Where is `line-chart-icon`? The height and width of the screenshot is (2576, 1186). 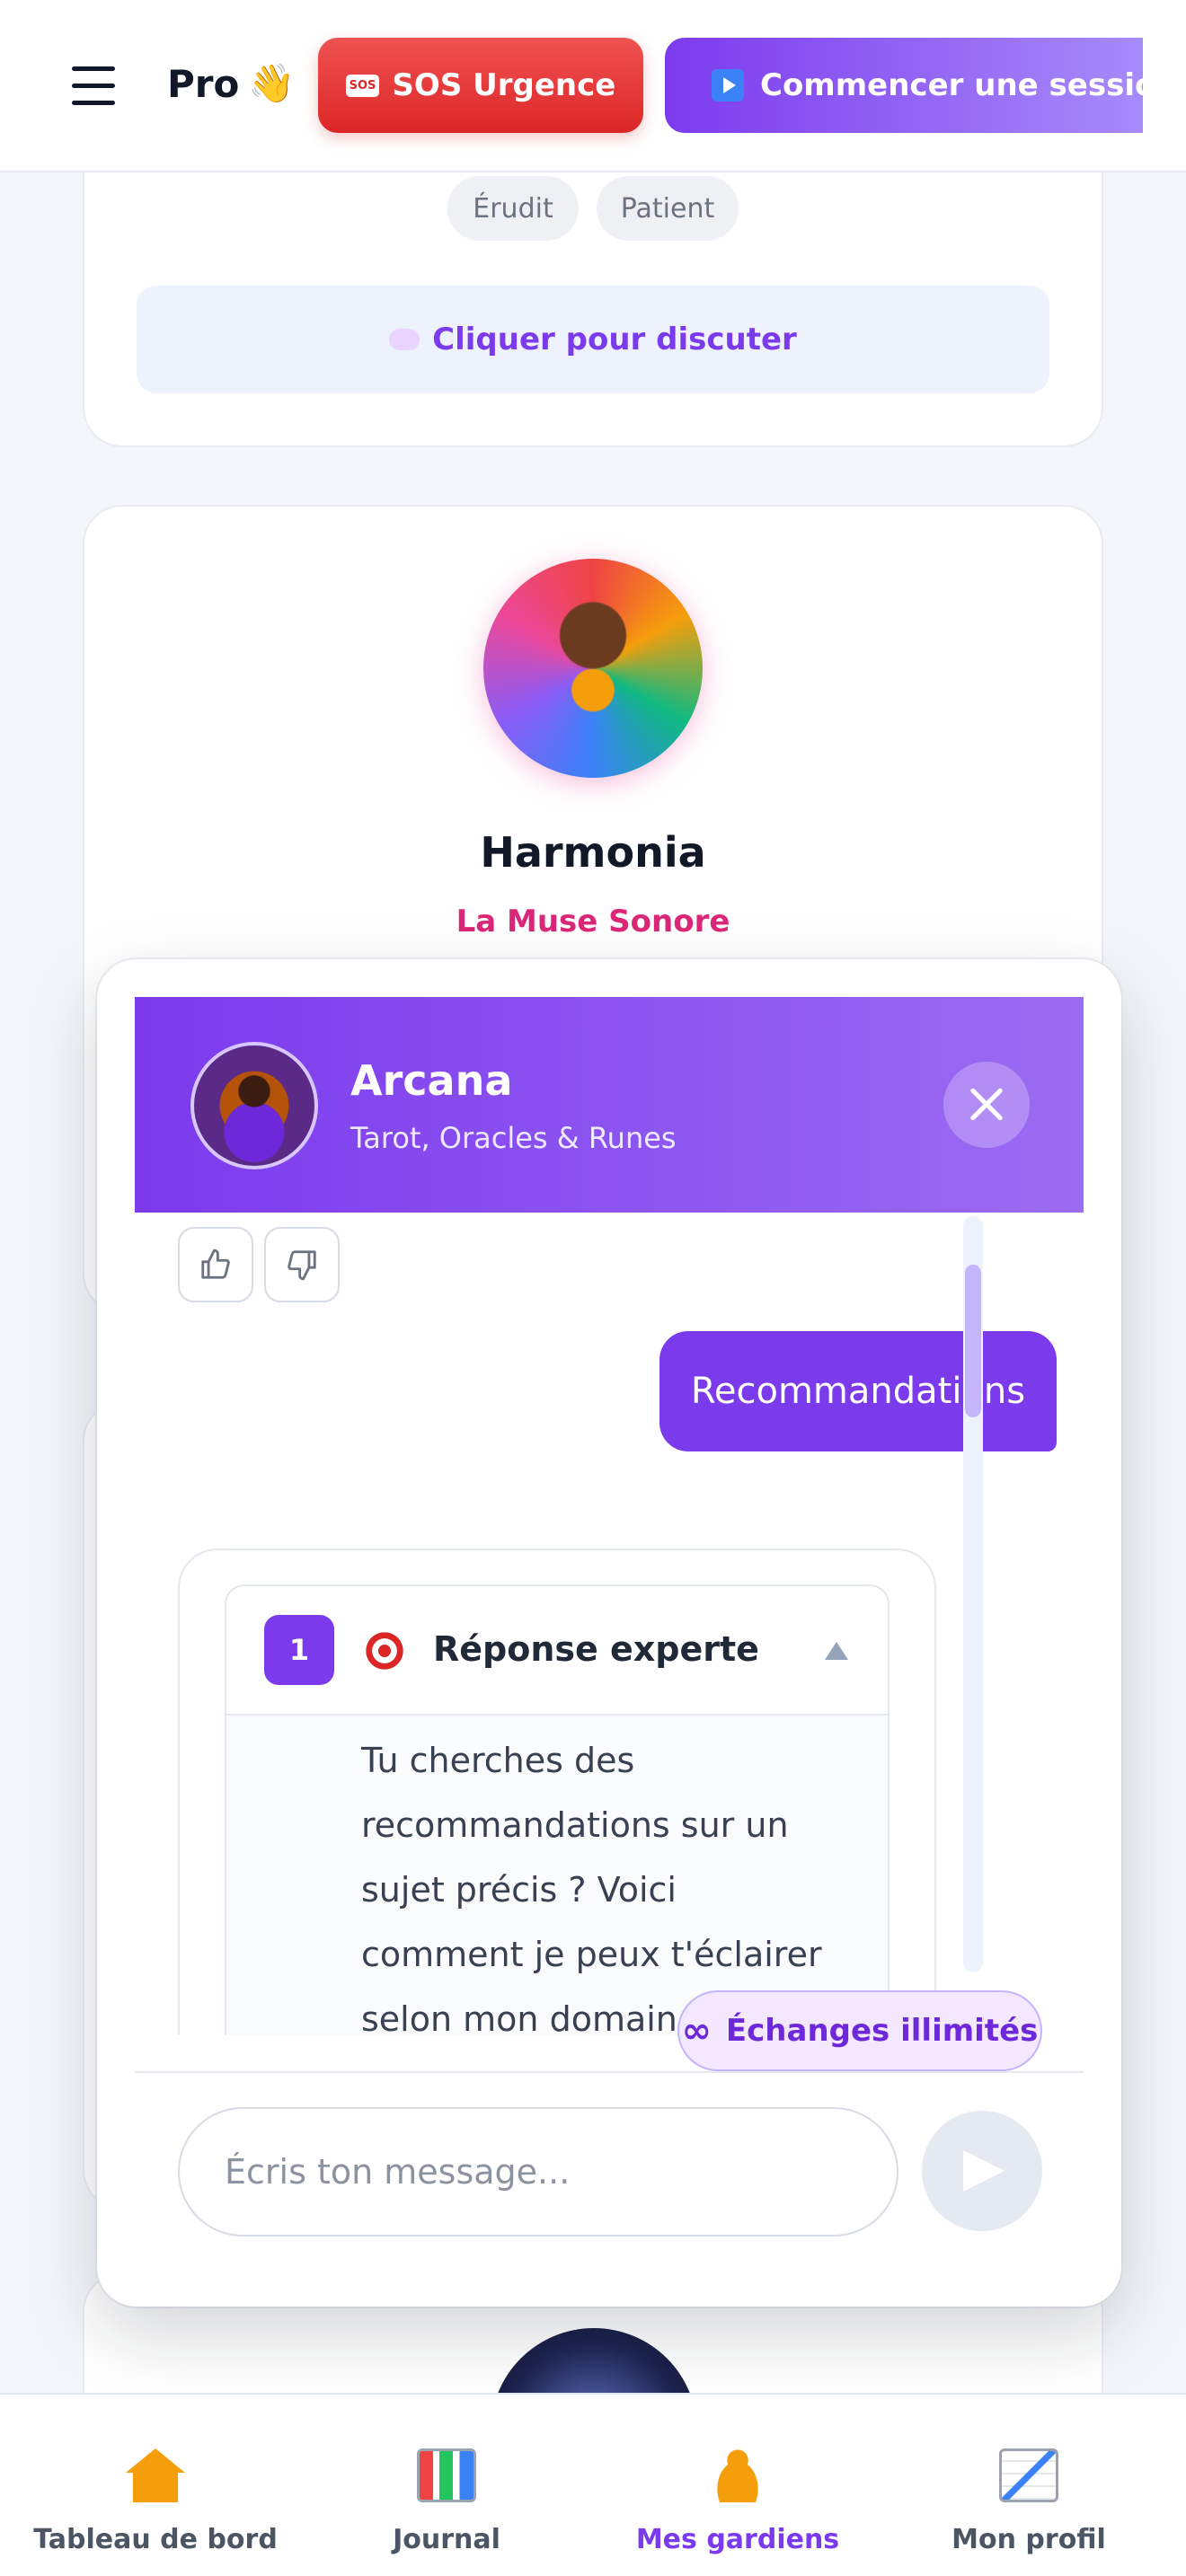 line-chart-icon is located at coordinates (1028, 2475).